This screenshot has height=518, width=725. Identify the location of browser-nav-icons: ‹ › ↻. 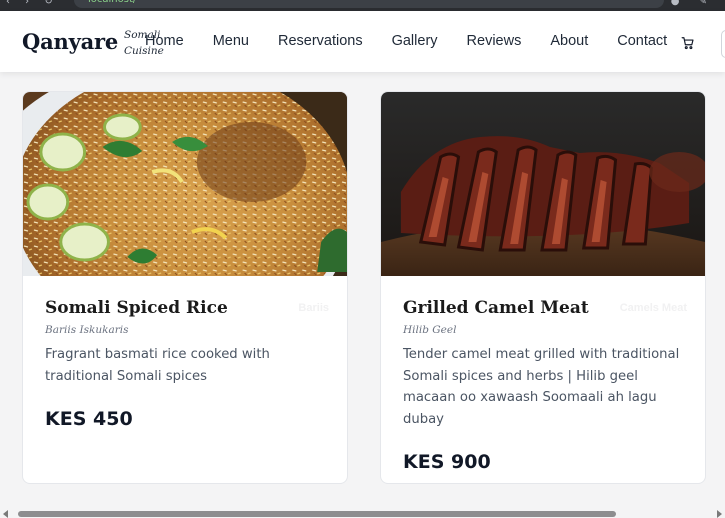
(32, 3).